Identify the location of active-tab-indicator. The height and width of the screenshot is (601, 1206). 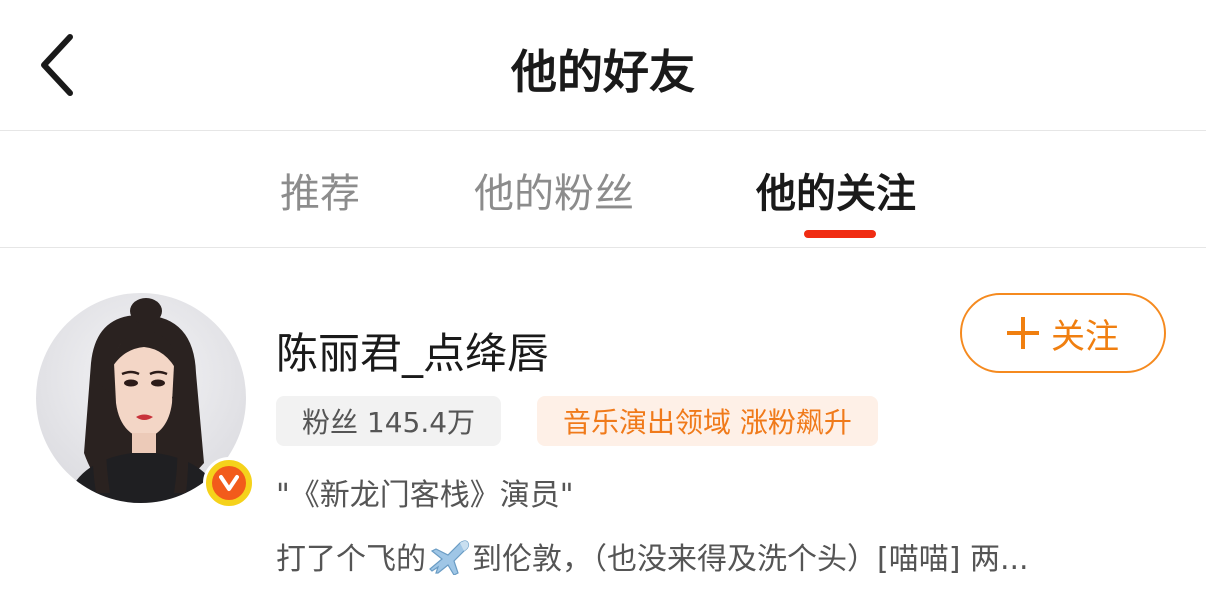
(840, 234).